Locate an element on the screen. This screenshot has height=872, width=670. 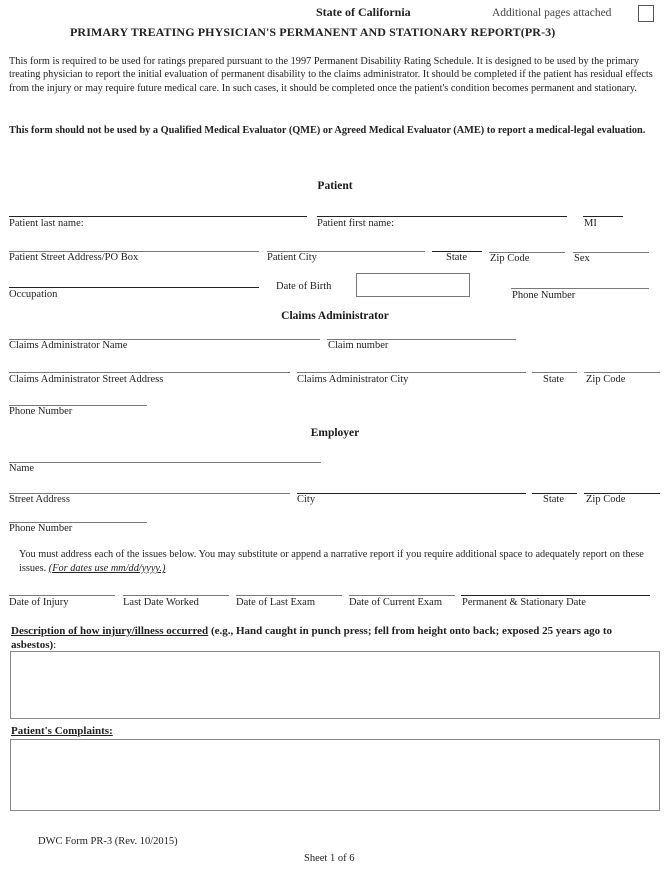
date-of-current-exam-field is located at coordinates (402, 595).